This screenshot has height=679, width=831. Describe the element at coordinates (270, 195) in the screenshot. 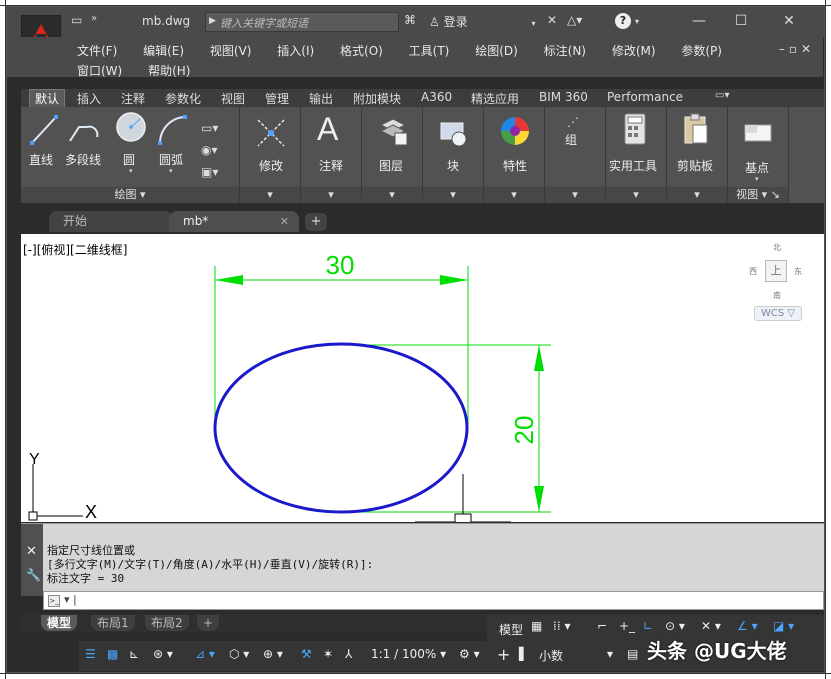

I see `modify-panel-footer: ▾` at that location.